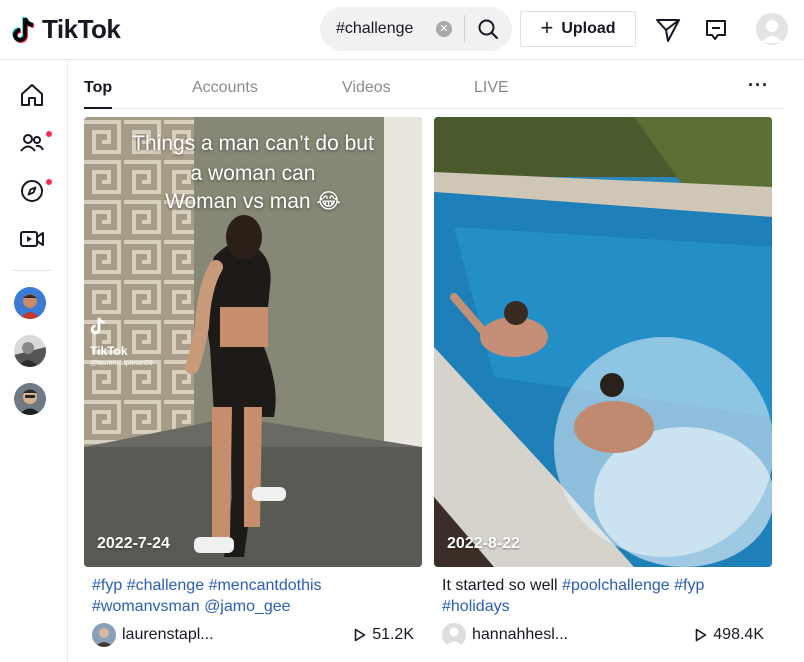 The width and height of the screenshot is (804, 662). I want to click on video-date: 2022-8-22, so click(483, 543).